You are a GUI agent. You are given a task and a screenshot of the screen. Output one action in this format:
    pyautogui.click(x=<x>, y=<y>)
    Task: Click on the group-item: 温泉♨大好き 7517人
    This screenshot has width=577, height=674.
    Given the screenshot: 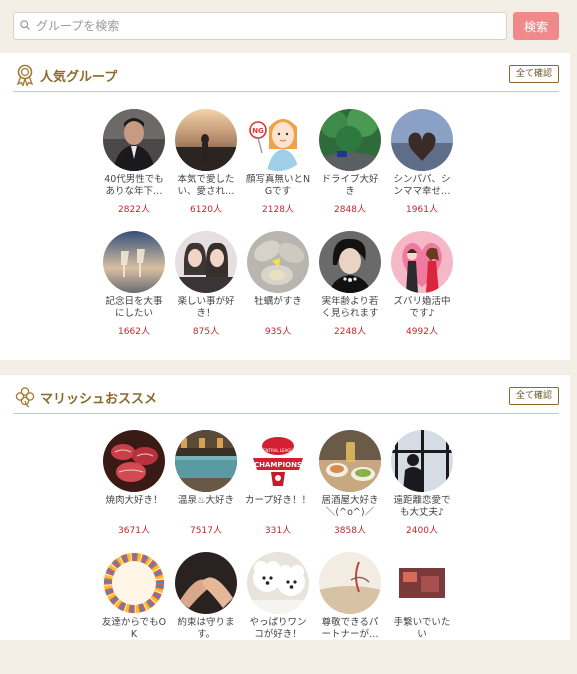 What is the action you would take?
    pyautogui.click(x=206, y=491)
    